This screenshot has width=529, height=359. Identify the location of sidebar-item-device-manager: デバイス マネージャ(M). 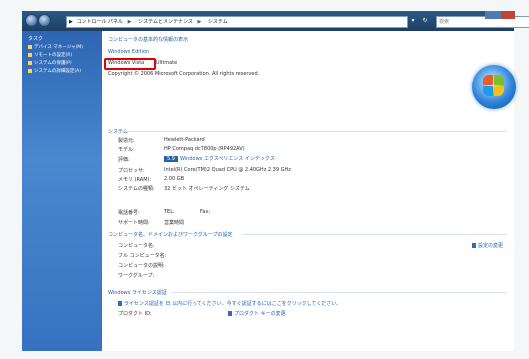
(62, 47).